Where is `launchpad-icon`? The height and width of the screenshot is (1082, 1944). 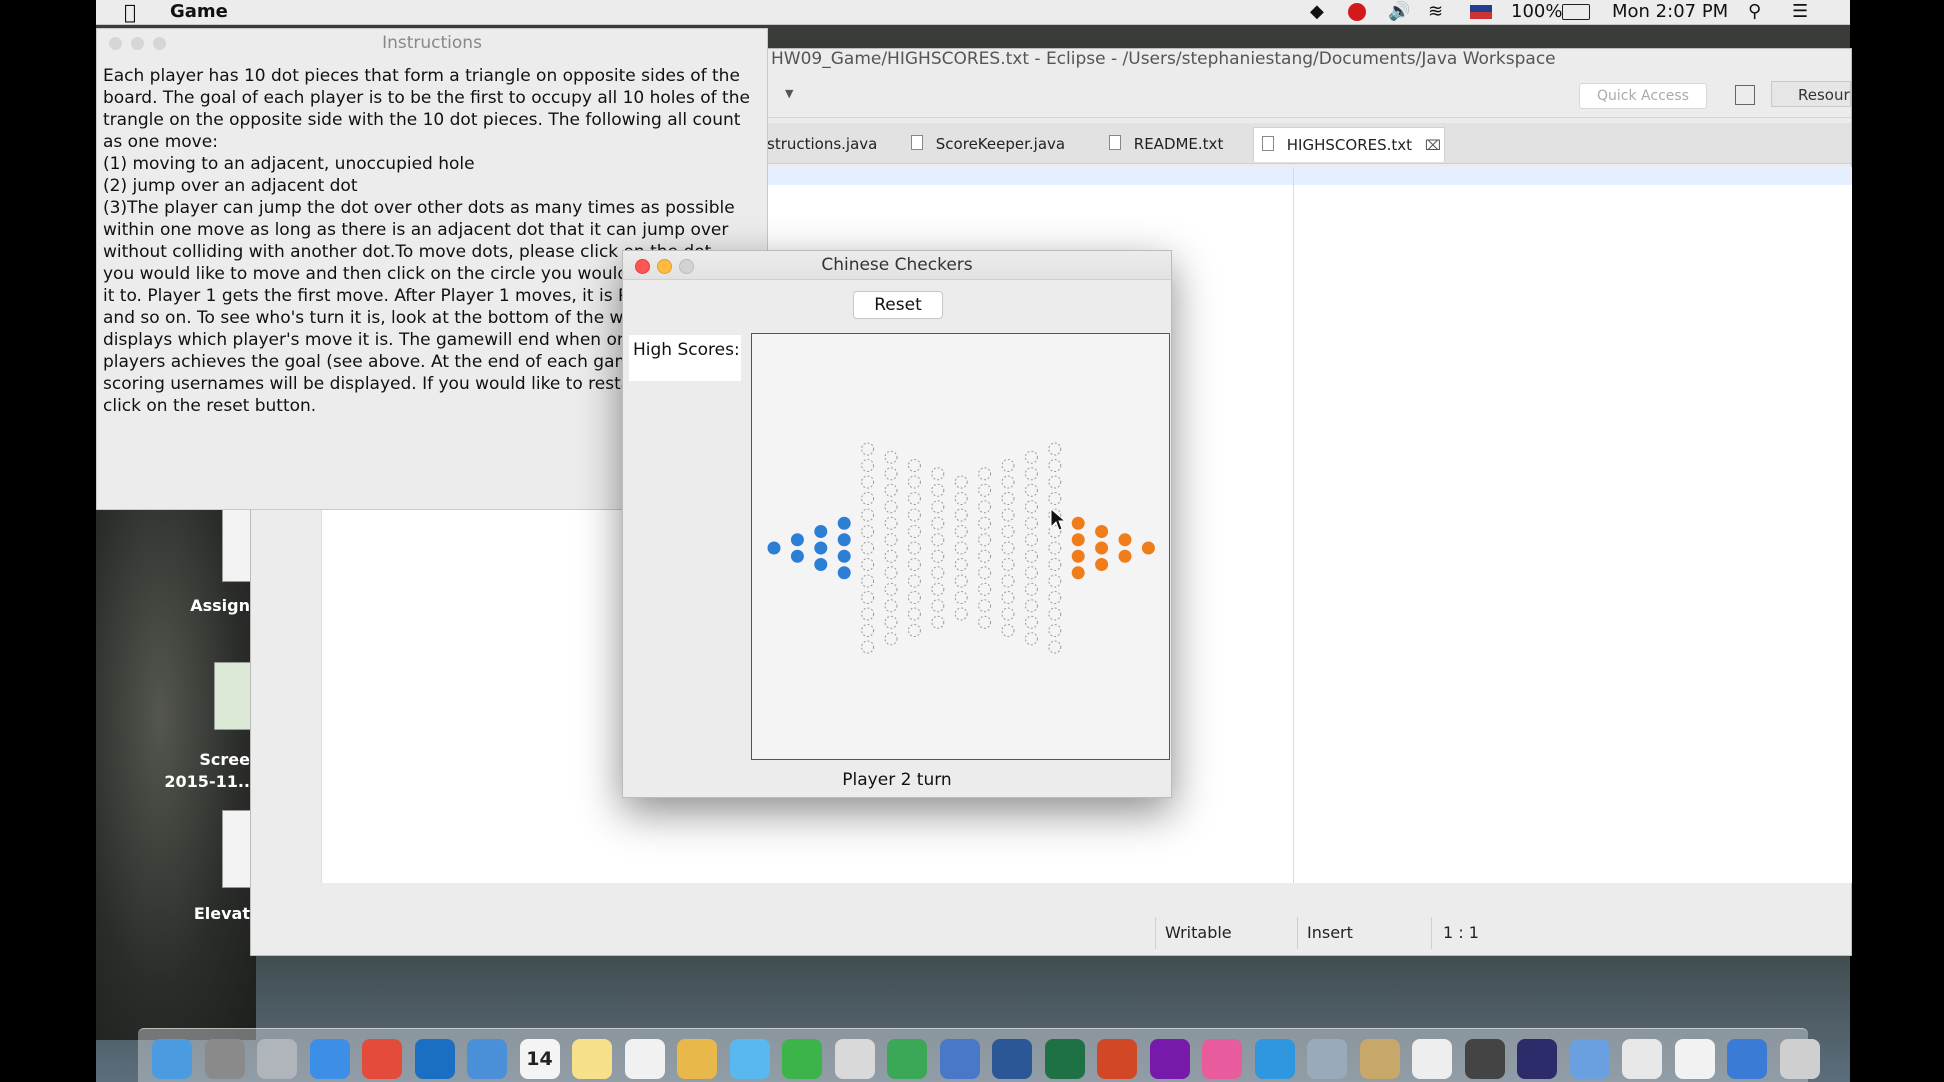
launchpad-icon is located at coordinates (277, 1059).